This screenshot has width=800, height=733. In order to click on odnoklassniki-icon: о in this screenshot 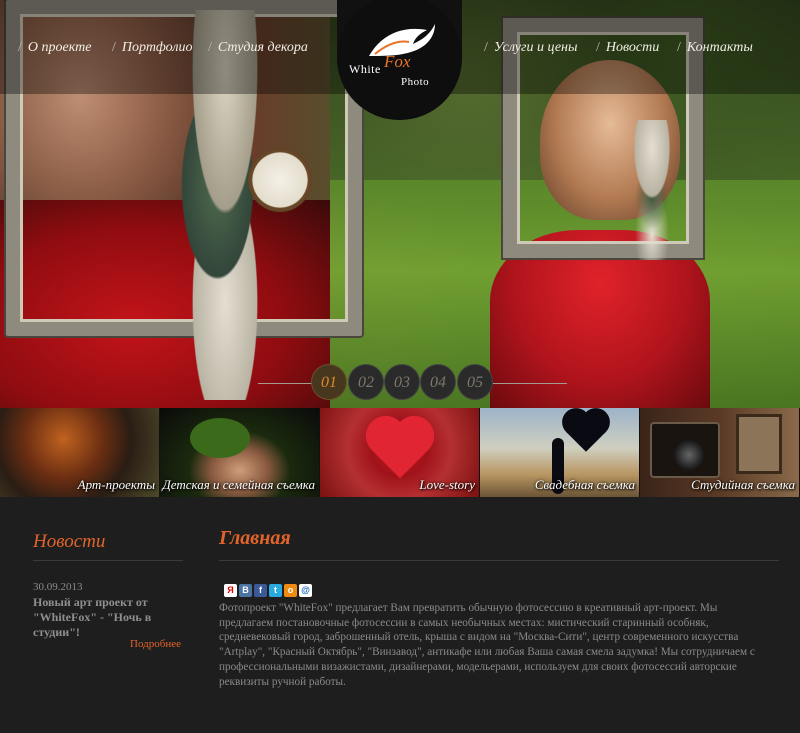, I will do `click(290, 590)`.